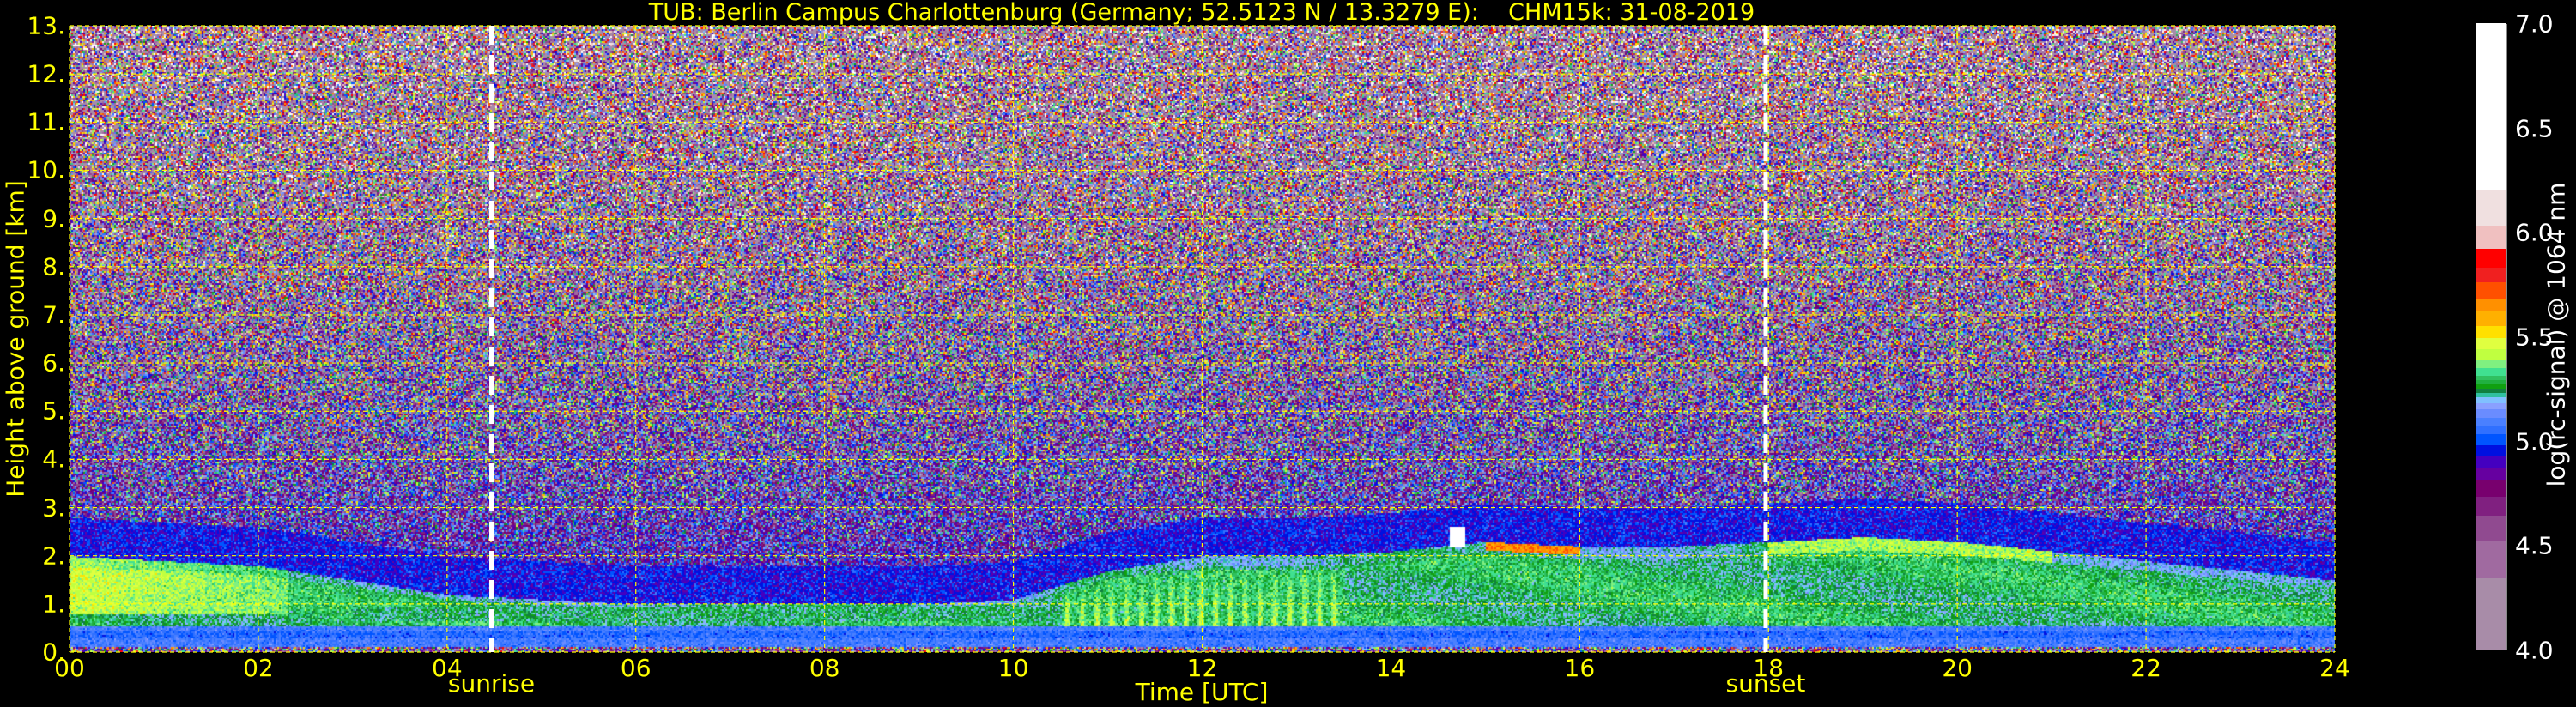 The height and width of the screenshot is (707, 2576). I want to click on y-tick-label: 3., so click(32, 508).